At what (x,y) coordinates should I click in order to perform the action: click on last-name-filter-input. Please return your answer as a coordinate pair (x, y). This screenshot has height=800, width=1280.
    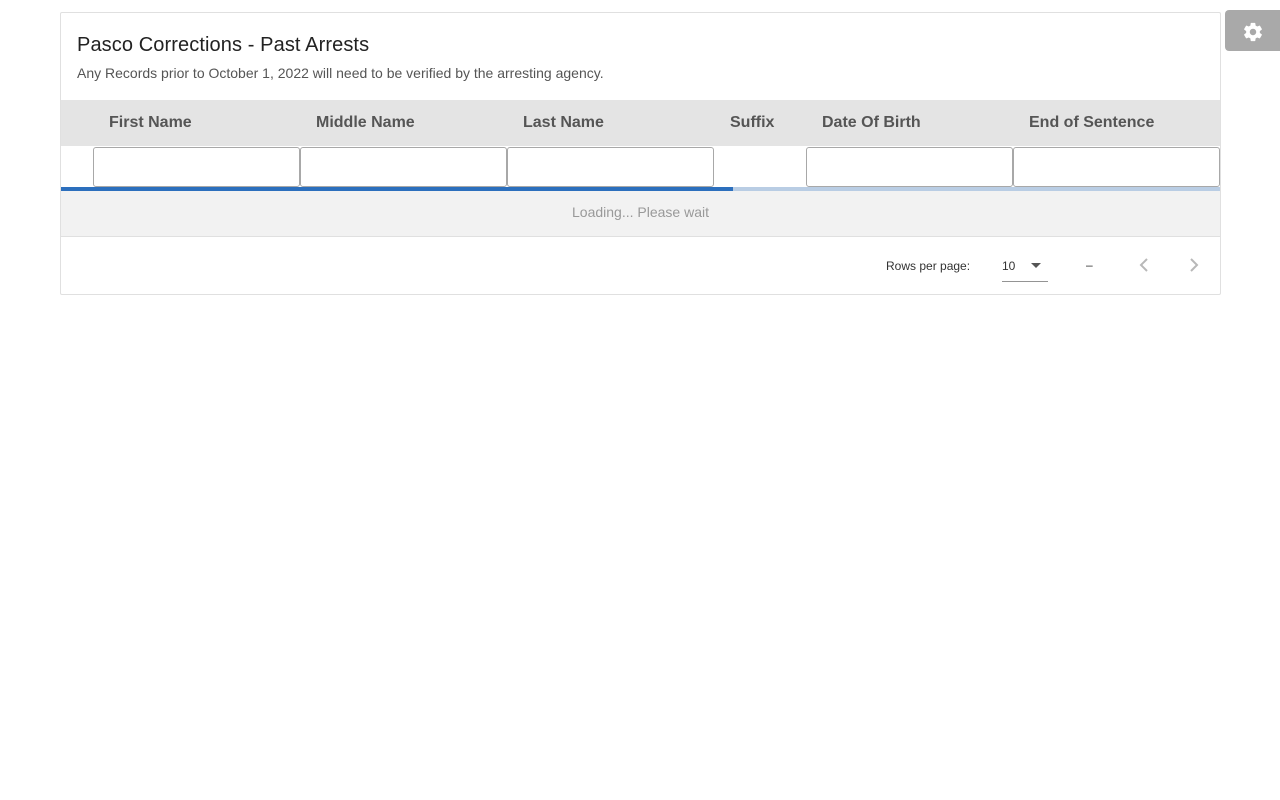
    Looking at the image, I should click on (610, 167).